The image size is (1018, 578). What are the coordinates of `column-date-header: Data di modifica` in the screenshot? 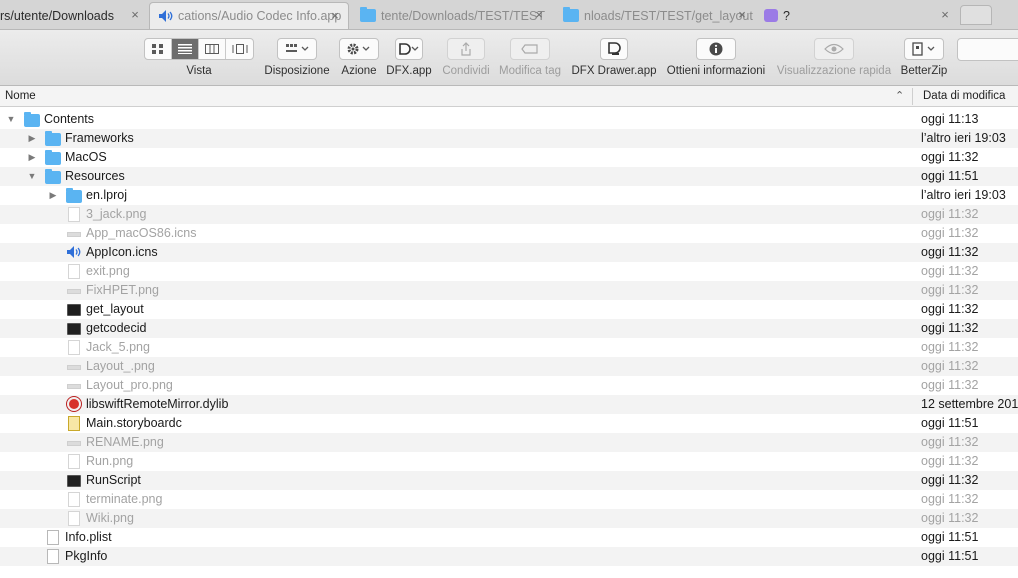 It's located at (964, 96).